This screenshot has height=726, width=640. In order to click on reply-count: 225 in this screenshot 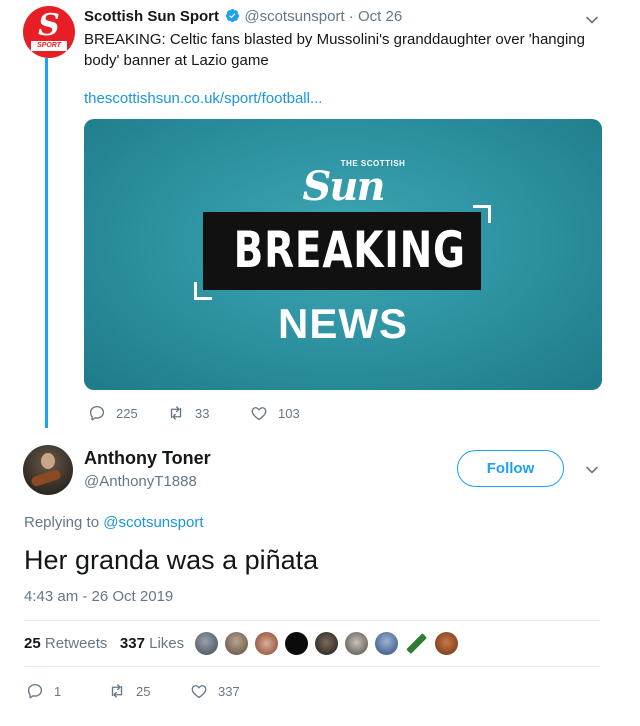, I will do `click(127, 413)`.